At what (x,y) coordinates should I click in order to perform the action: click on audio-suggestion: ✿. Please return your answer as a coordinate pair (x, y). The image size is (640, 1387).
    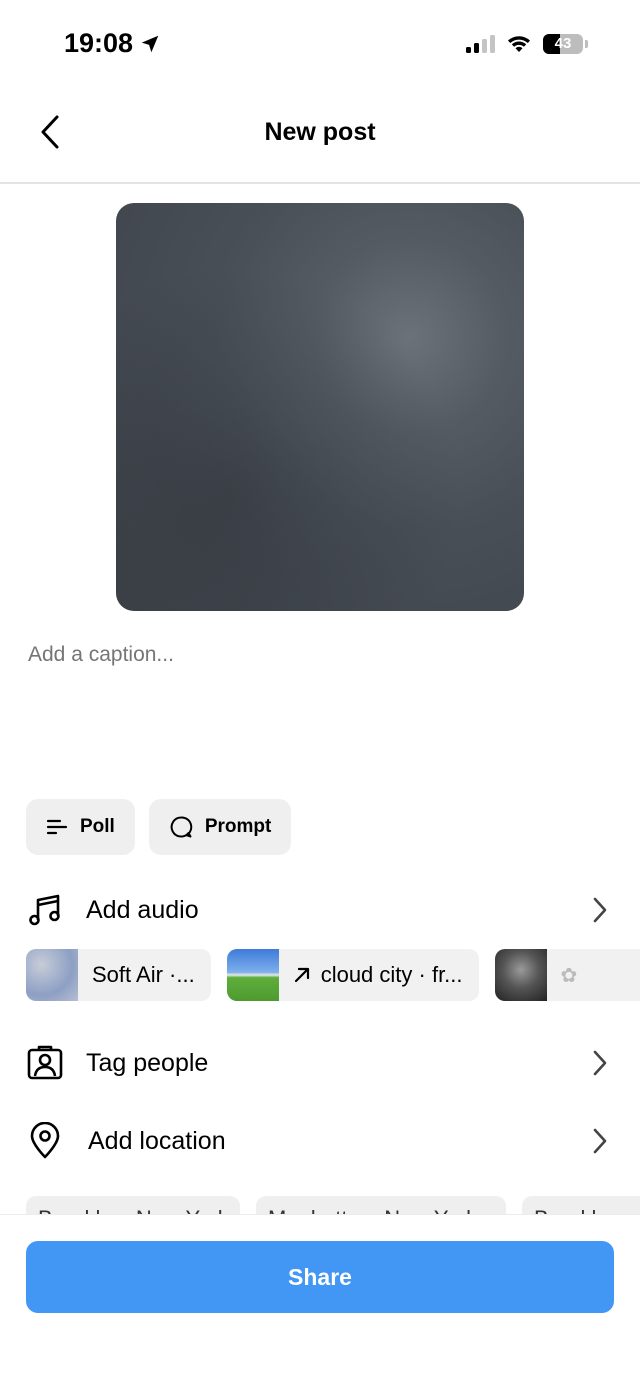
    Looking at the image, I should click on (567, 975).